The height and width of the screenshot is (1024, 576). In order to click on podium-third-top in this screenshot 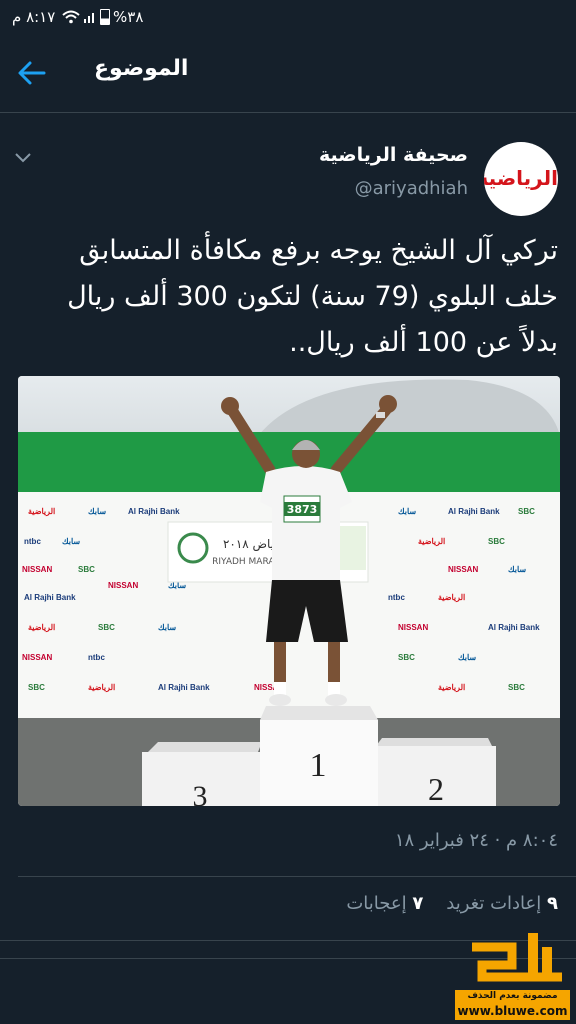, I will do `click(205, 747)`.